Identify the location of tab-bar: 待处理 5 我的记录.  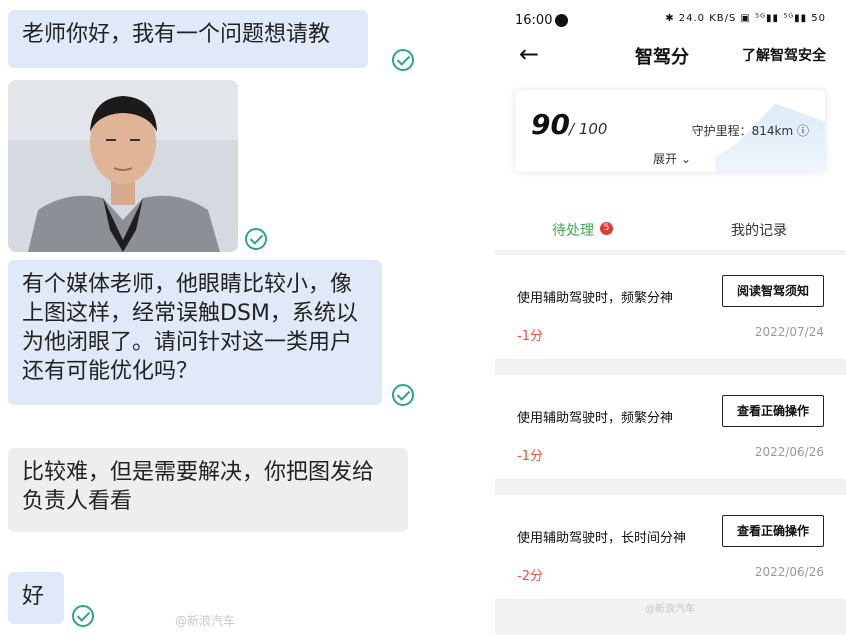
(670, 230).